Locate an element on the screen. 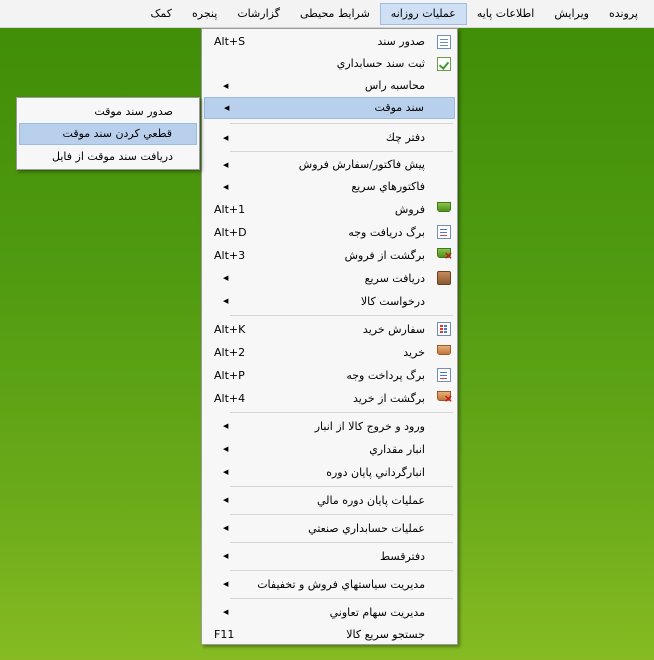 Image resolution: width=654 pixels, height=660 pixels. menubar-item-environment: شرایط محیطی is located at coordinates (335, 14).